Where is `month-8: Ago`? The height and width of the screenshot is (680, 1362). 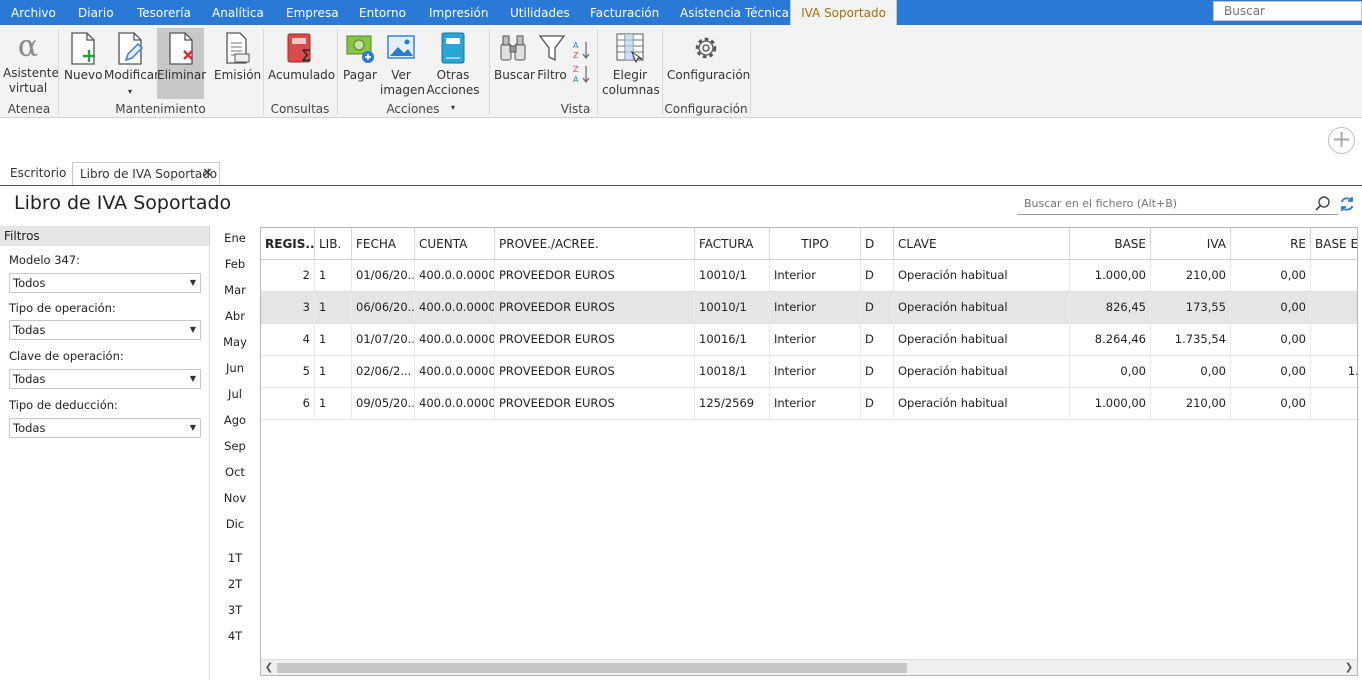
month-8: Ago is located at coordinates (235, 420).